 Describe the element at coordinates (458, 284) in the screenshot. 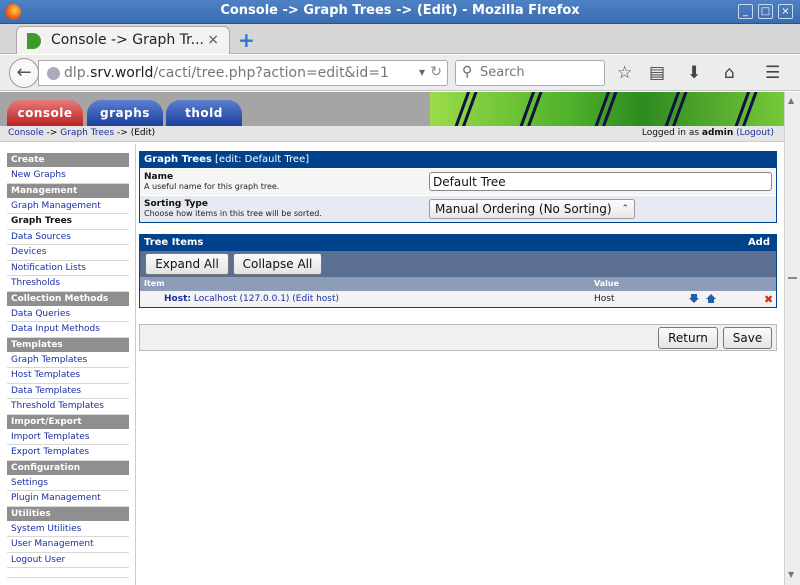

I see `tree-items-column-header: Item Value` at that location.